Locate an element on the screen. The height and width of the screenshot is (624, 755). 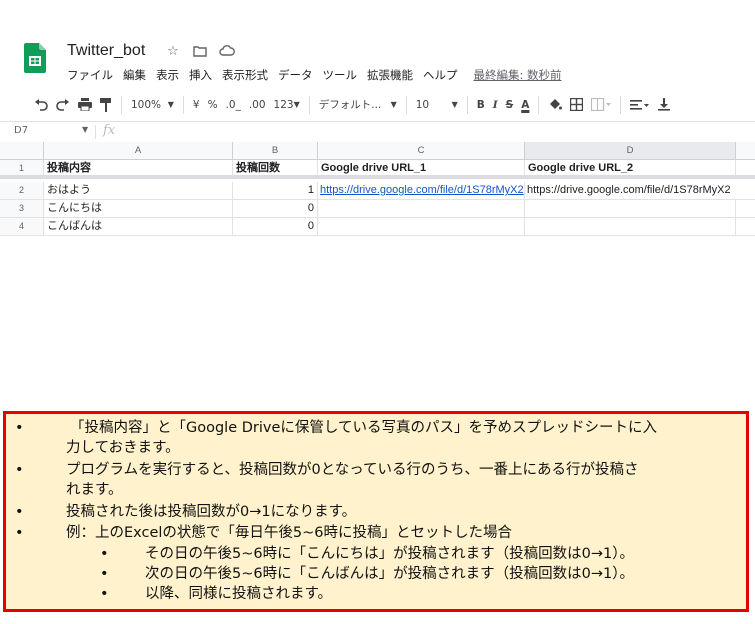
note-sub-1: その日の午後5~6時に「こんにちは」が投稿されます（投稿回数は0→1）。 is located at coordinates (389, 554).